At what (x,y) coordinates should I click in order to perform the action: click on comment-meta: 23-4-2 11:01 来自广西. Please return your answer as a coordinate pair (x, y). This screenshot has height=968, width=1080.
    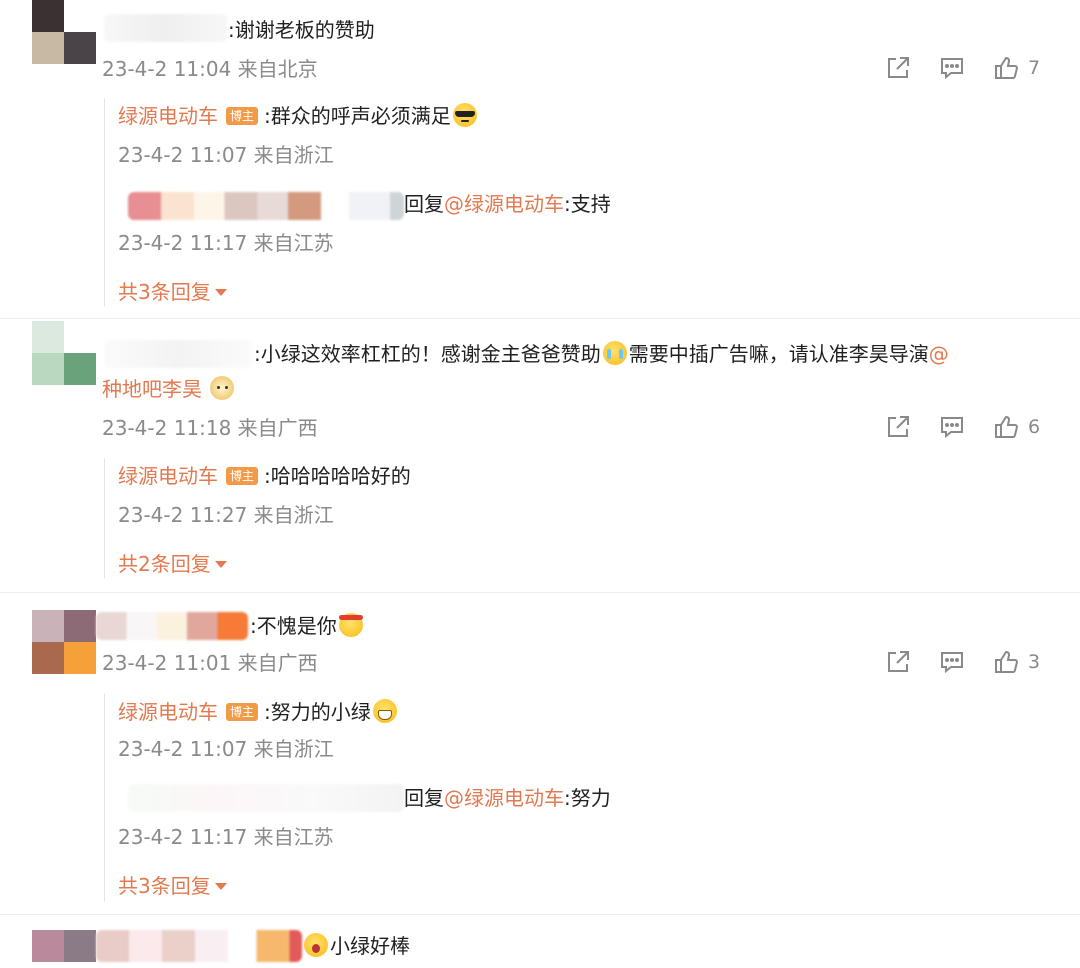
    Looking at the image, I should click on (210, 663).